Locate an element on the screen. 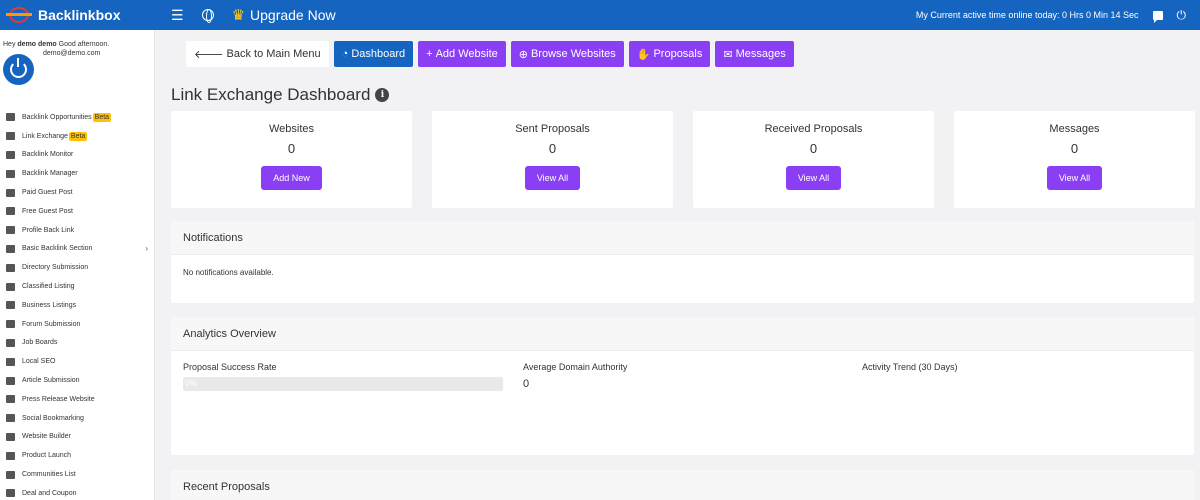  sidebar-item: Press Release Website is located at coordinates (77, 399).